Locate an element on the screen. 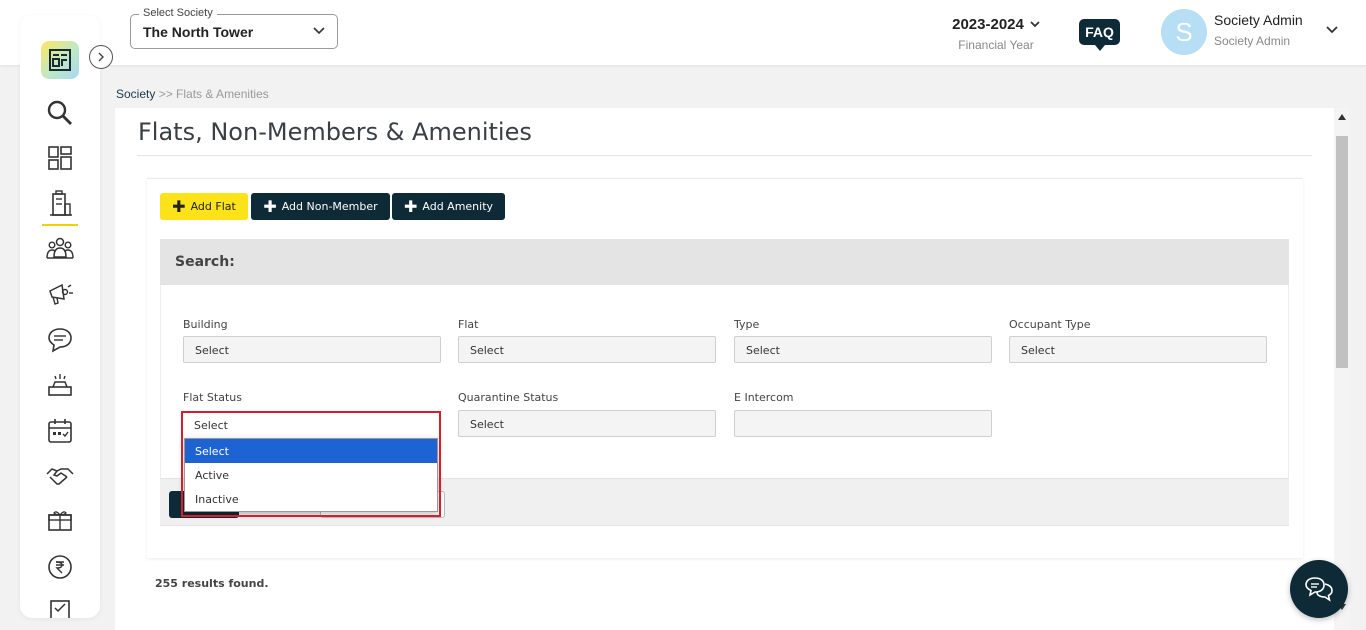  title-divider is located at coordinates (724, 155).